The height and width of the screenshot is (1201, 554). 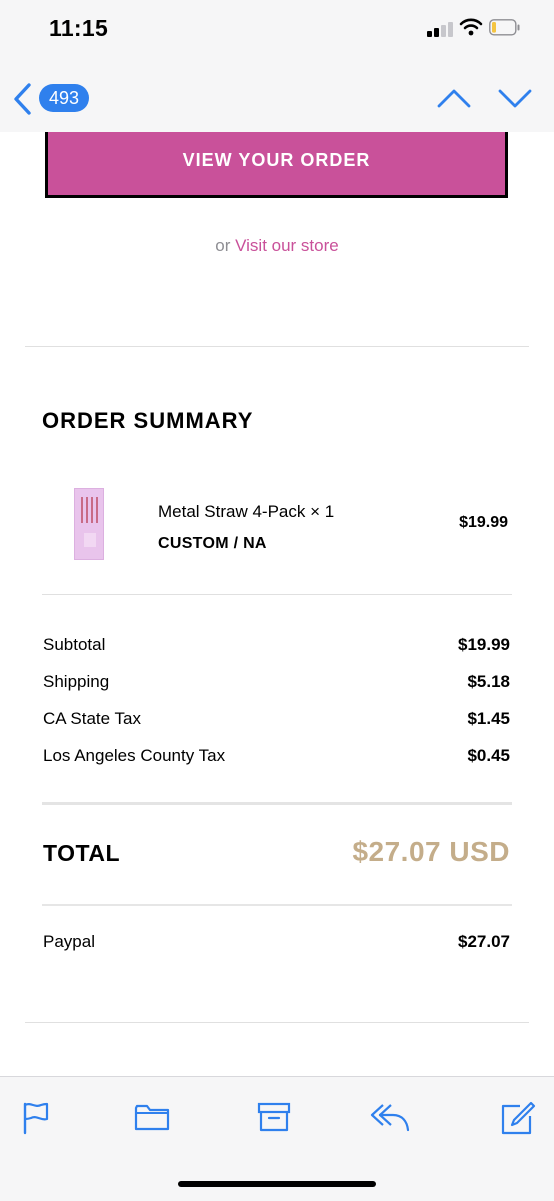 What do you see at coordinates (276, 165) in the screenshot?
I see `view-order-button: VIEW YOUR ORDER` at bounding box center [276, 165].